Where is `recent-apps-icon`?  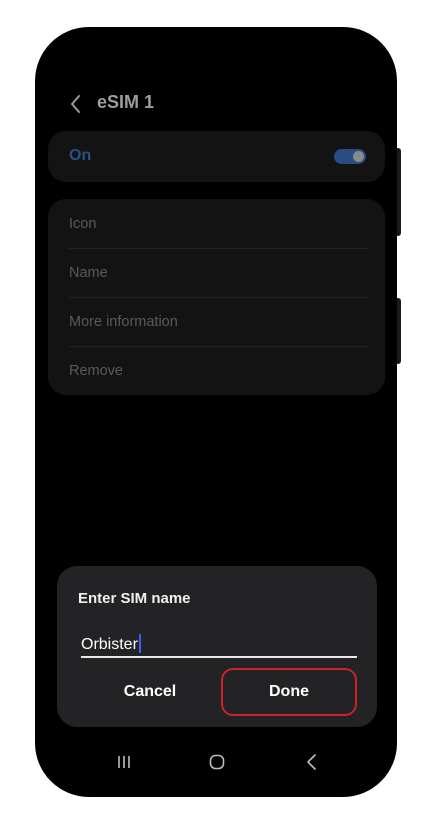
recent-apps-icon is located at coordinates (124, 762).